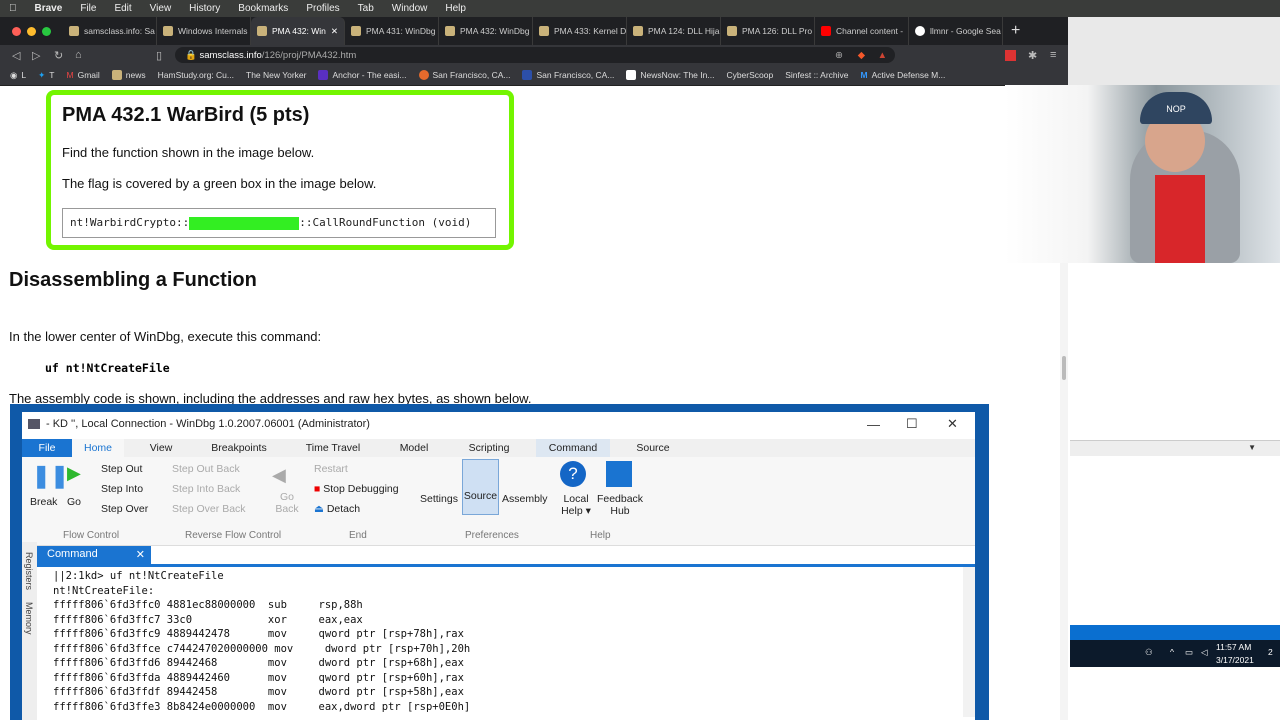 The image size is (1280, 720). I want to click on bookmark-gmail: M Gmail, so click(82, 75).